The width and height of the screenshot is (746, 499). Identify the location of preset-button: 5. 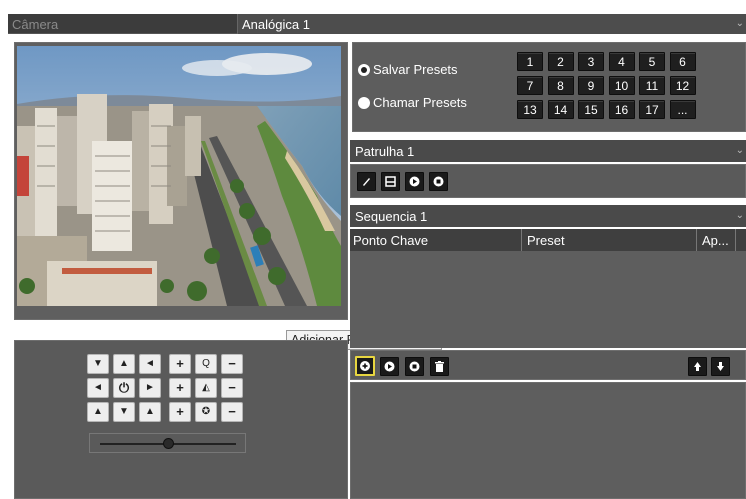
(652, 61).